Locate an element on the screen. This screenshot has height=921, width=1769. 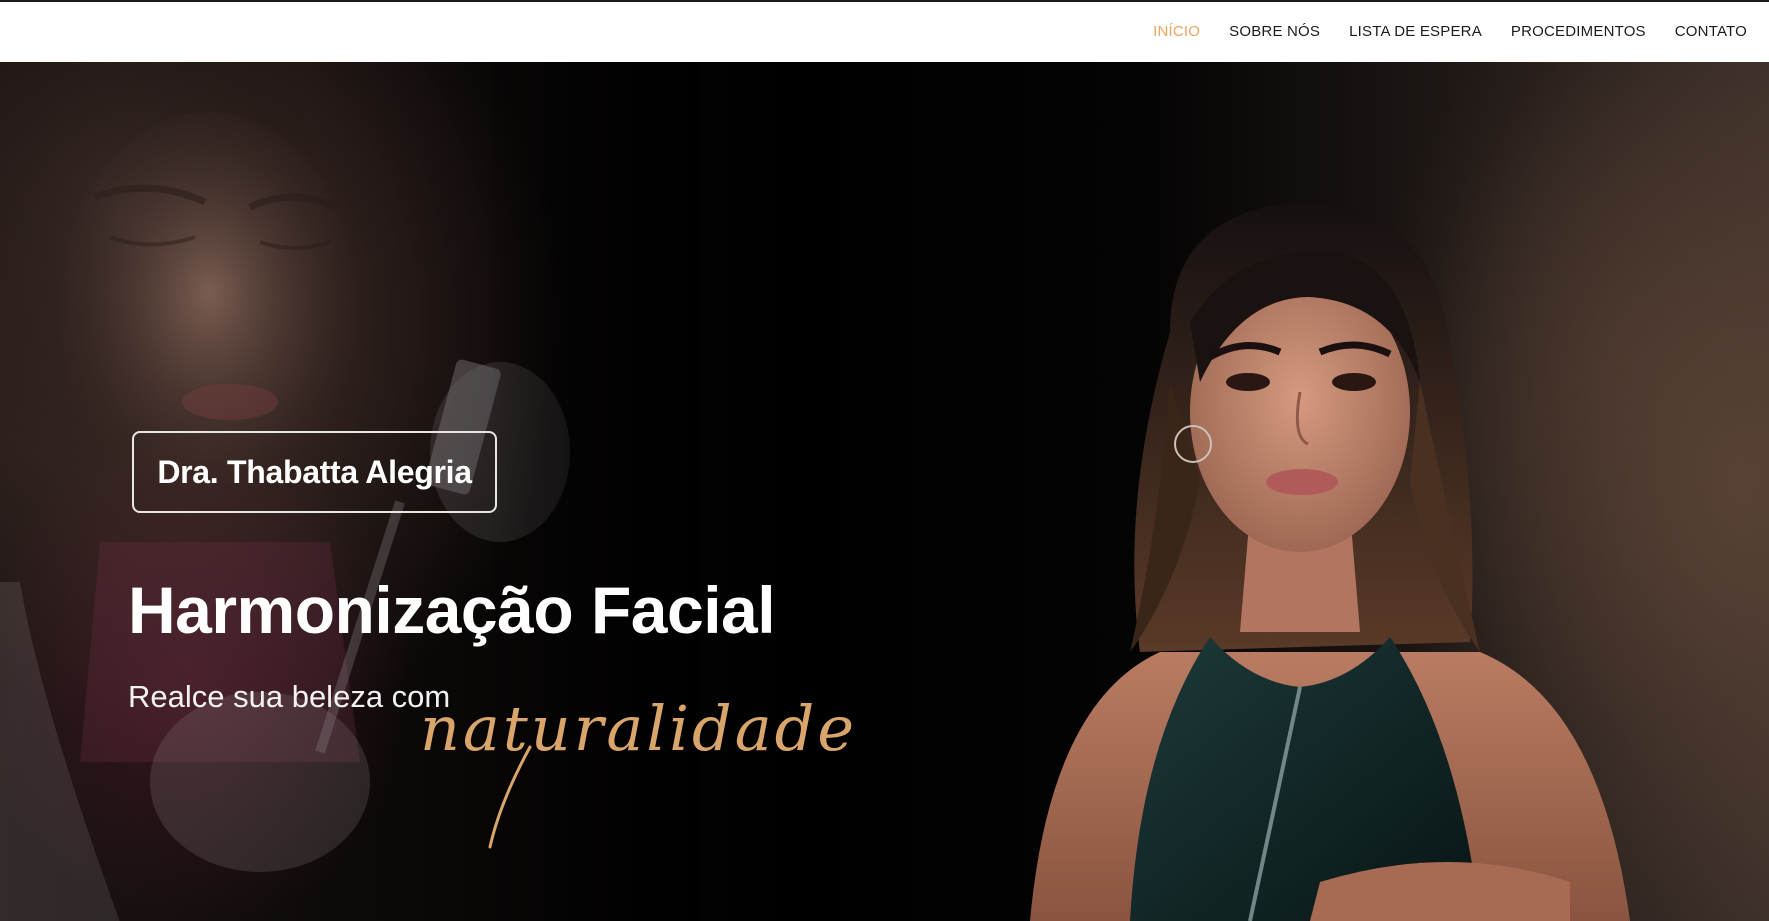
nav-item-procedimentos: PROCEDIMENTOS is located at coordinates (1578, 32).